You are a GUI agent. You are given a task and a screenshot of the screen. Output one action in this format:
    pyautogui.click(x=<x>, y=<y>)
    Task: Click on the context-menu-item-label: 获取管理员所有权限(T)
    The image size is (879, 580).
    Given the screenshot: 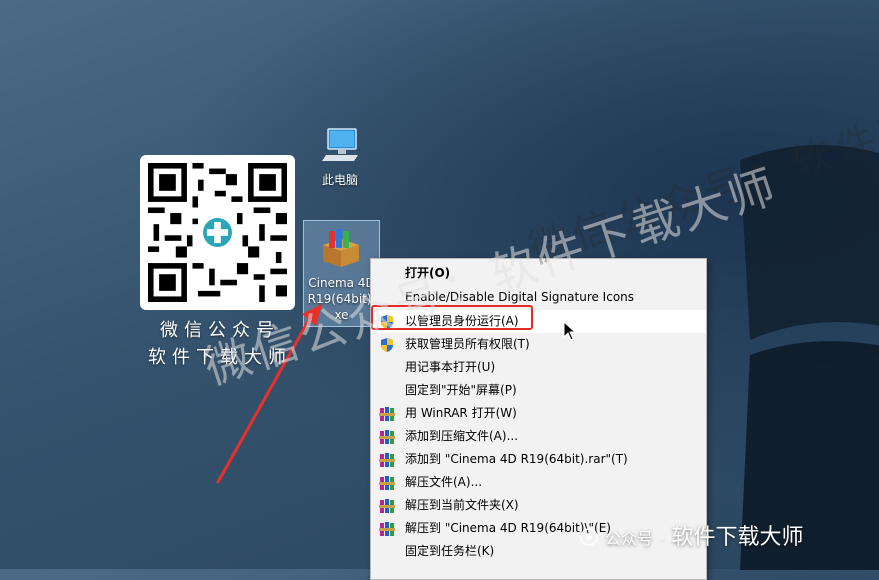 What is the action you would take?
    pyautogui.click(x=467, y=344)
    